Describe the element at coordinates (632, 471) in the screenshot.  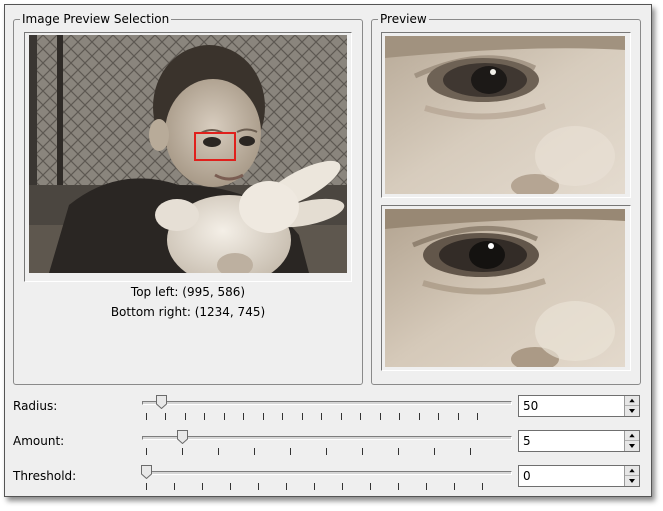
I see `threshold-increment-arrow-icon` at that location.